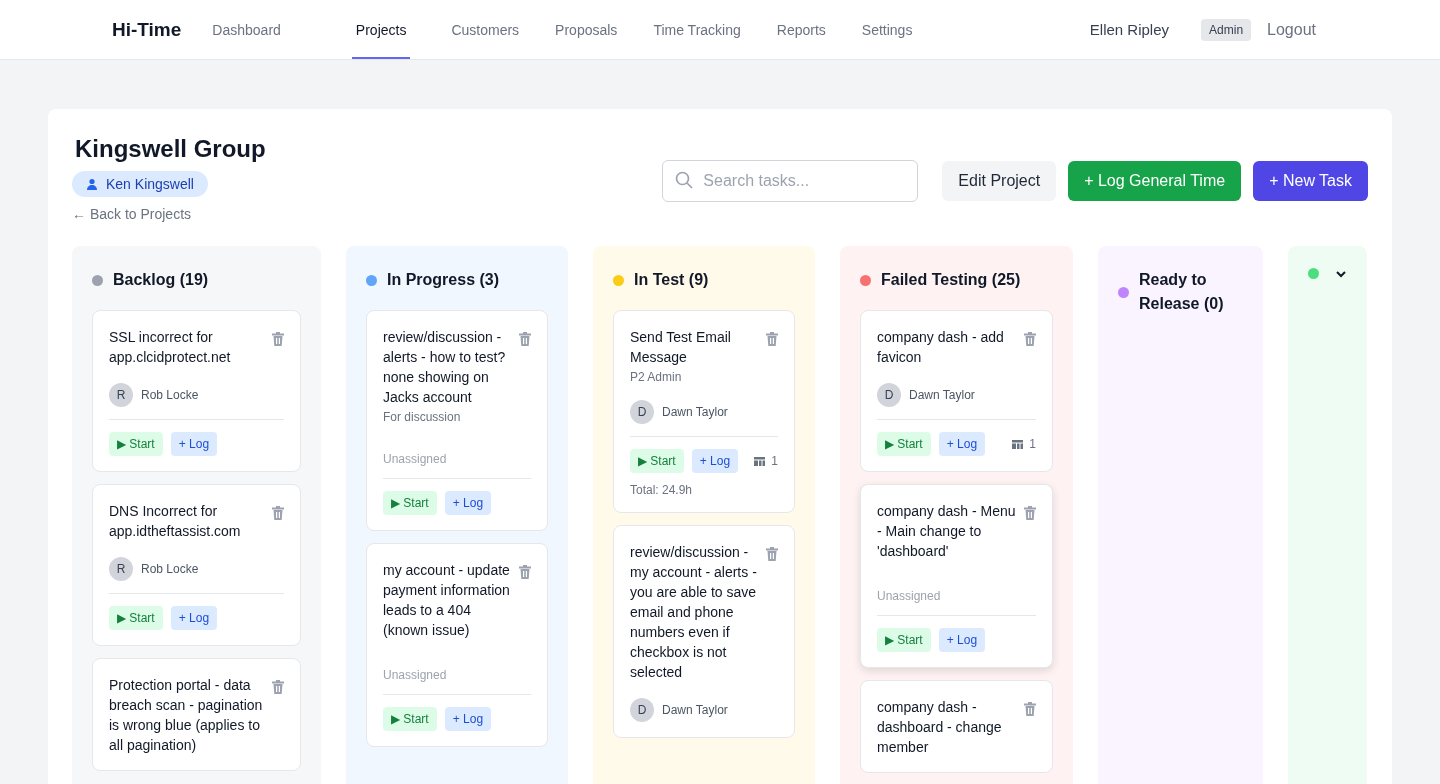 The height and width of the screenshot is (784, 1440). What do you see at coordinates (697, 29) in the screenshot?
I see `nav-link: Time Tracking` at bounding box center [697, 29].